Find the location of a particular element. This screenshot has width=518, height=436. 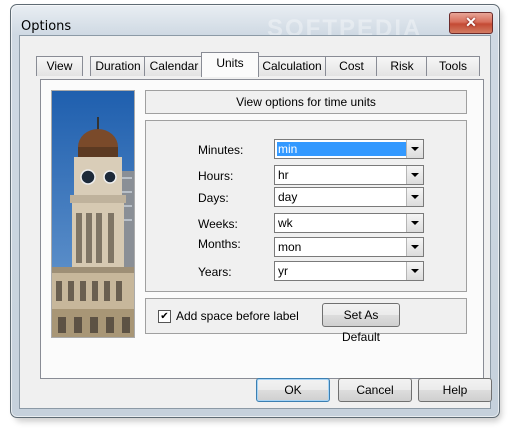

minutes-select: min is located at coordinates (349, 149).